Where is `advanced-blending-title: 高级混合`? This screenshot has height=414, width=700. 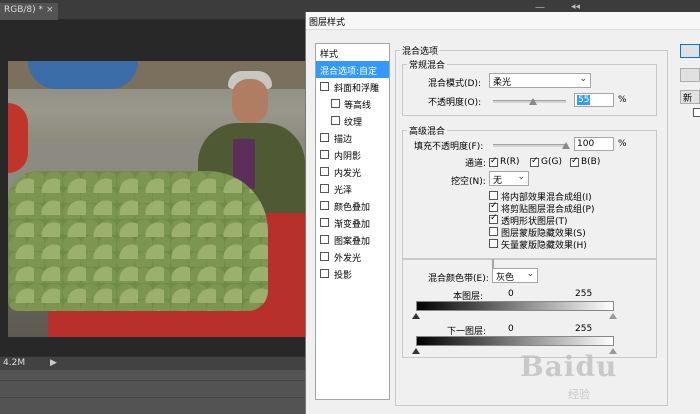
advanced-blending-title: 高级混合 is located at coordinates (427, 130).